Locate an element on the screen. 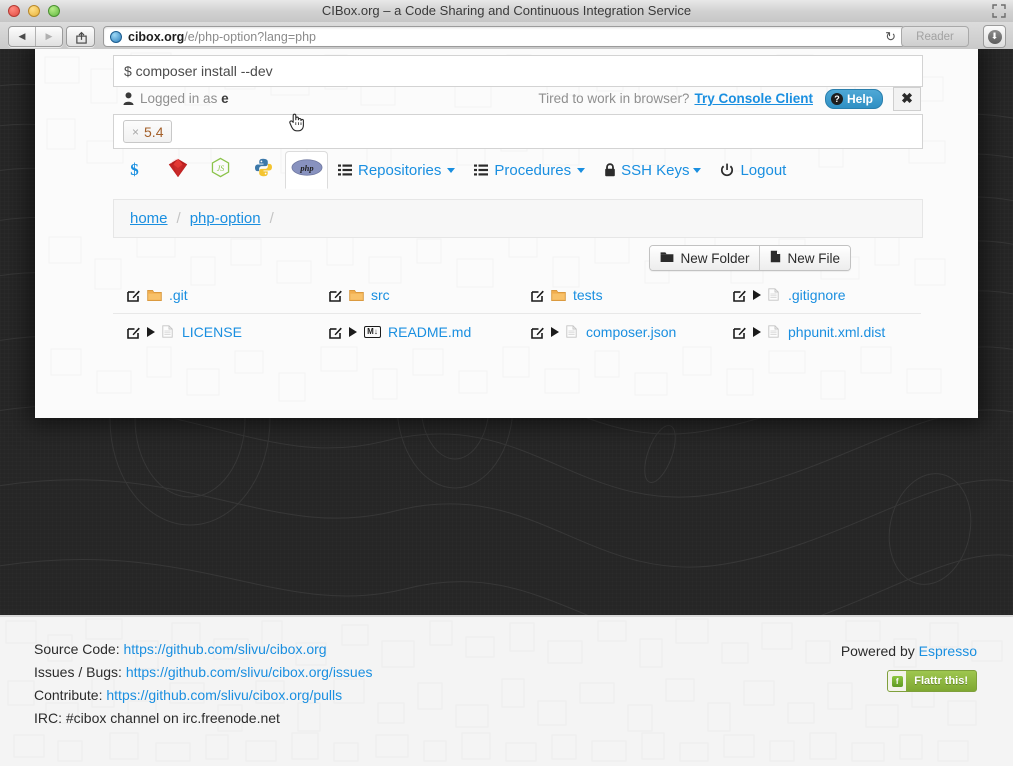 The image size is (1013, 766). nav-menu: Repositories Procedures SSH Keys Logout is located at coordinates (562, 170).